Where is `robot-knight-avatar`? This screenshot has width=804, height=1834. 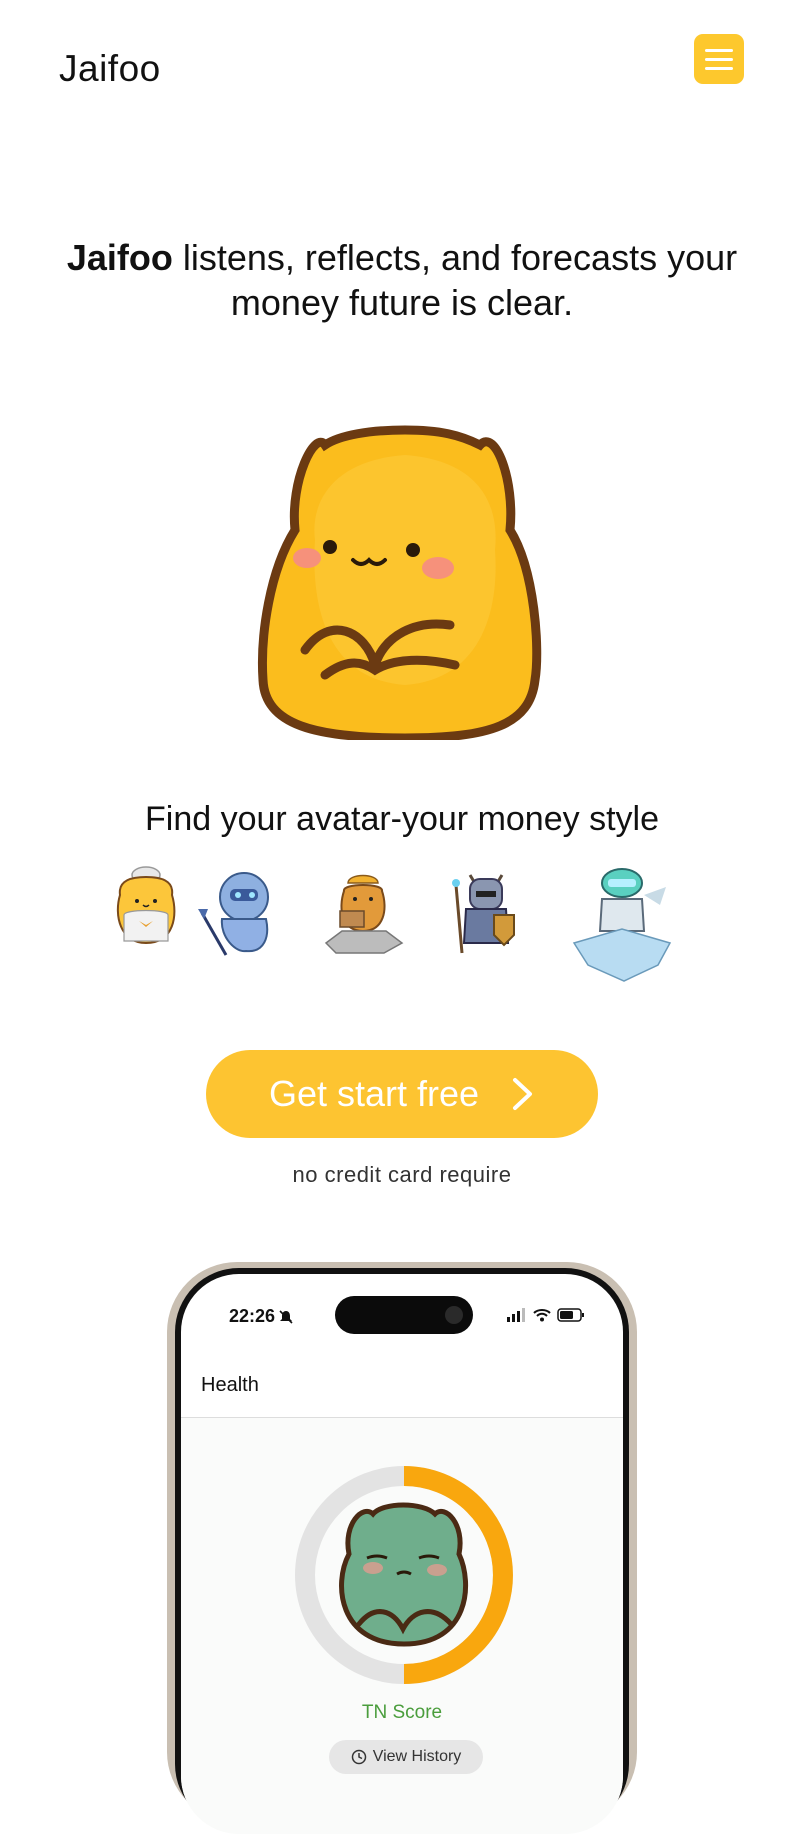
robot-knight-avatar is located at coordinates (239, 912).